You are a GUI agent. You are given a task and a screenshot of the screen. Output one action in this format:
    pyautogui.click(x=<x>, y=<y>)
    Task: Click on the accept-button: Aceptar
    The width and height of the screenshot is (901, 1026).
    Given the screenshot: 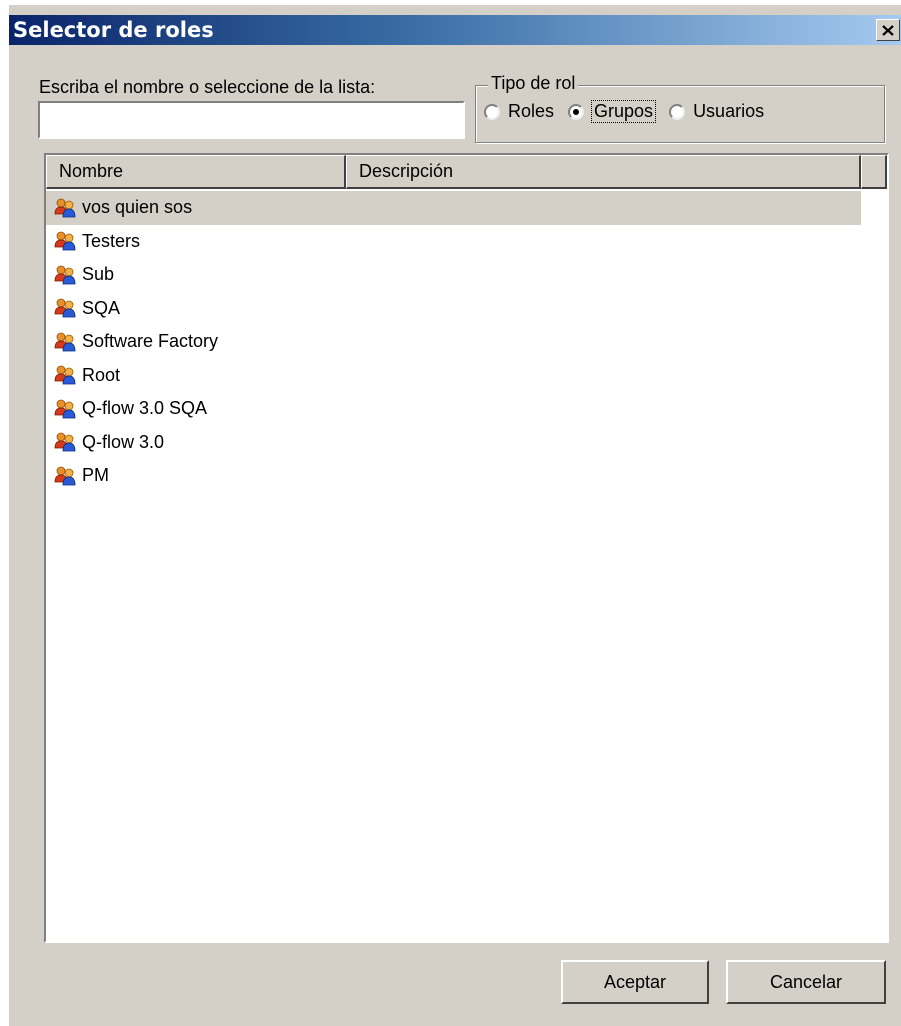 What is the action you would take?
    pyautogui.click(x=635, y=982)
    